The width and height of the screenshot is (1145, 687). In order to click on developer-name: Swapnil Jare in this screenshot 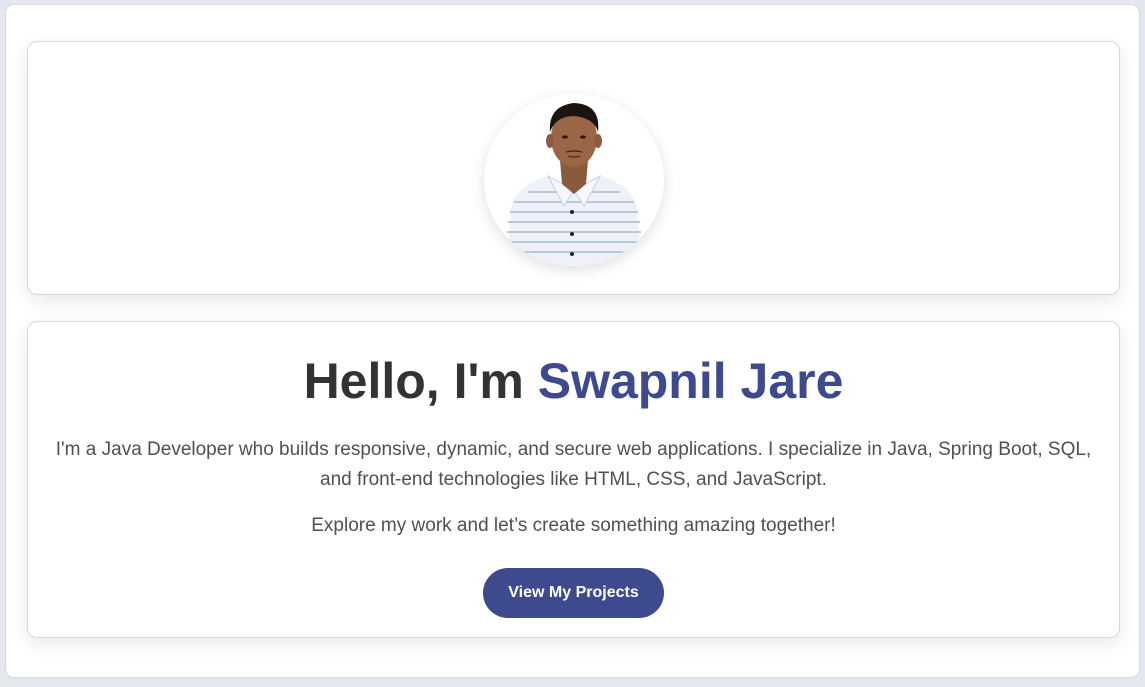, I will do `click(690, 381)`.